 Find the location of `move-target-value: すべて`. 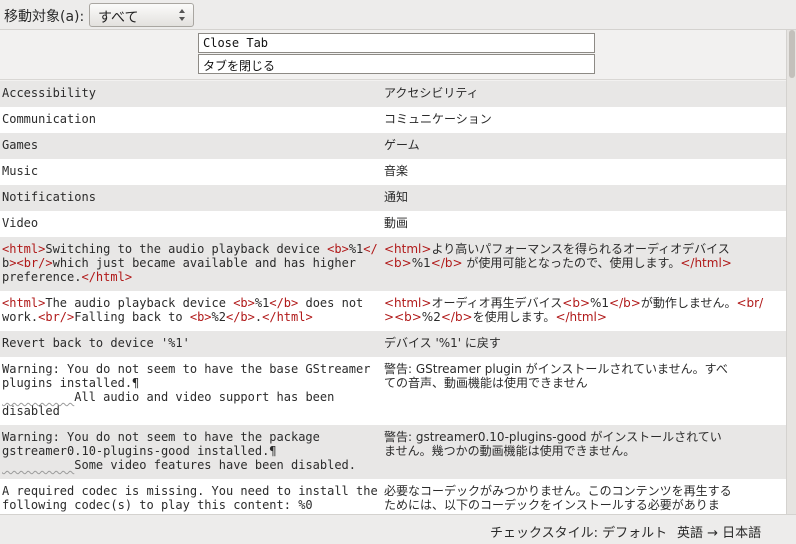

move-target-value: すべて is located at coordinates (118, 18).